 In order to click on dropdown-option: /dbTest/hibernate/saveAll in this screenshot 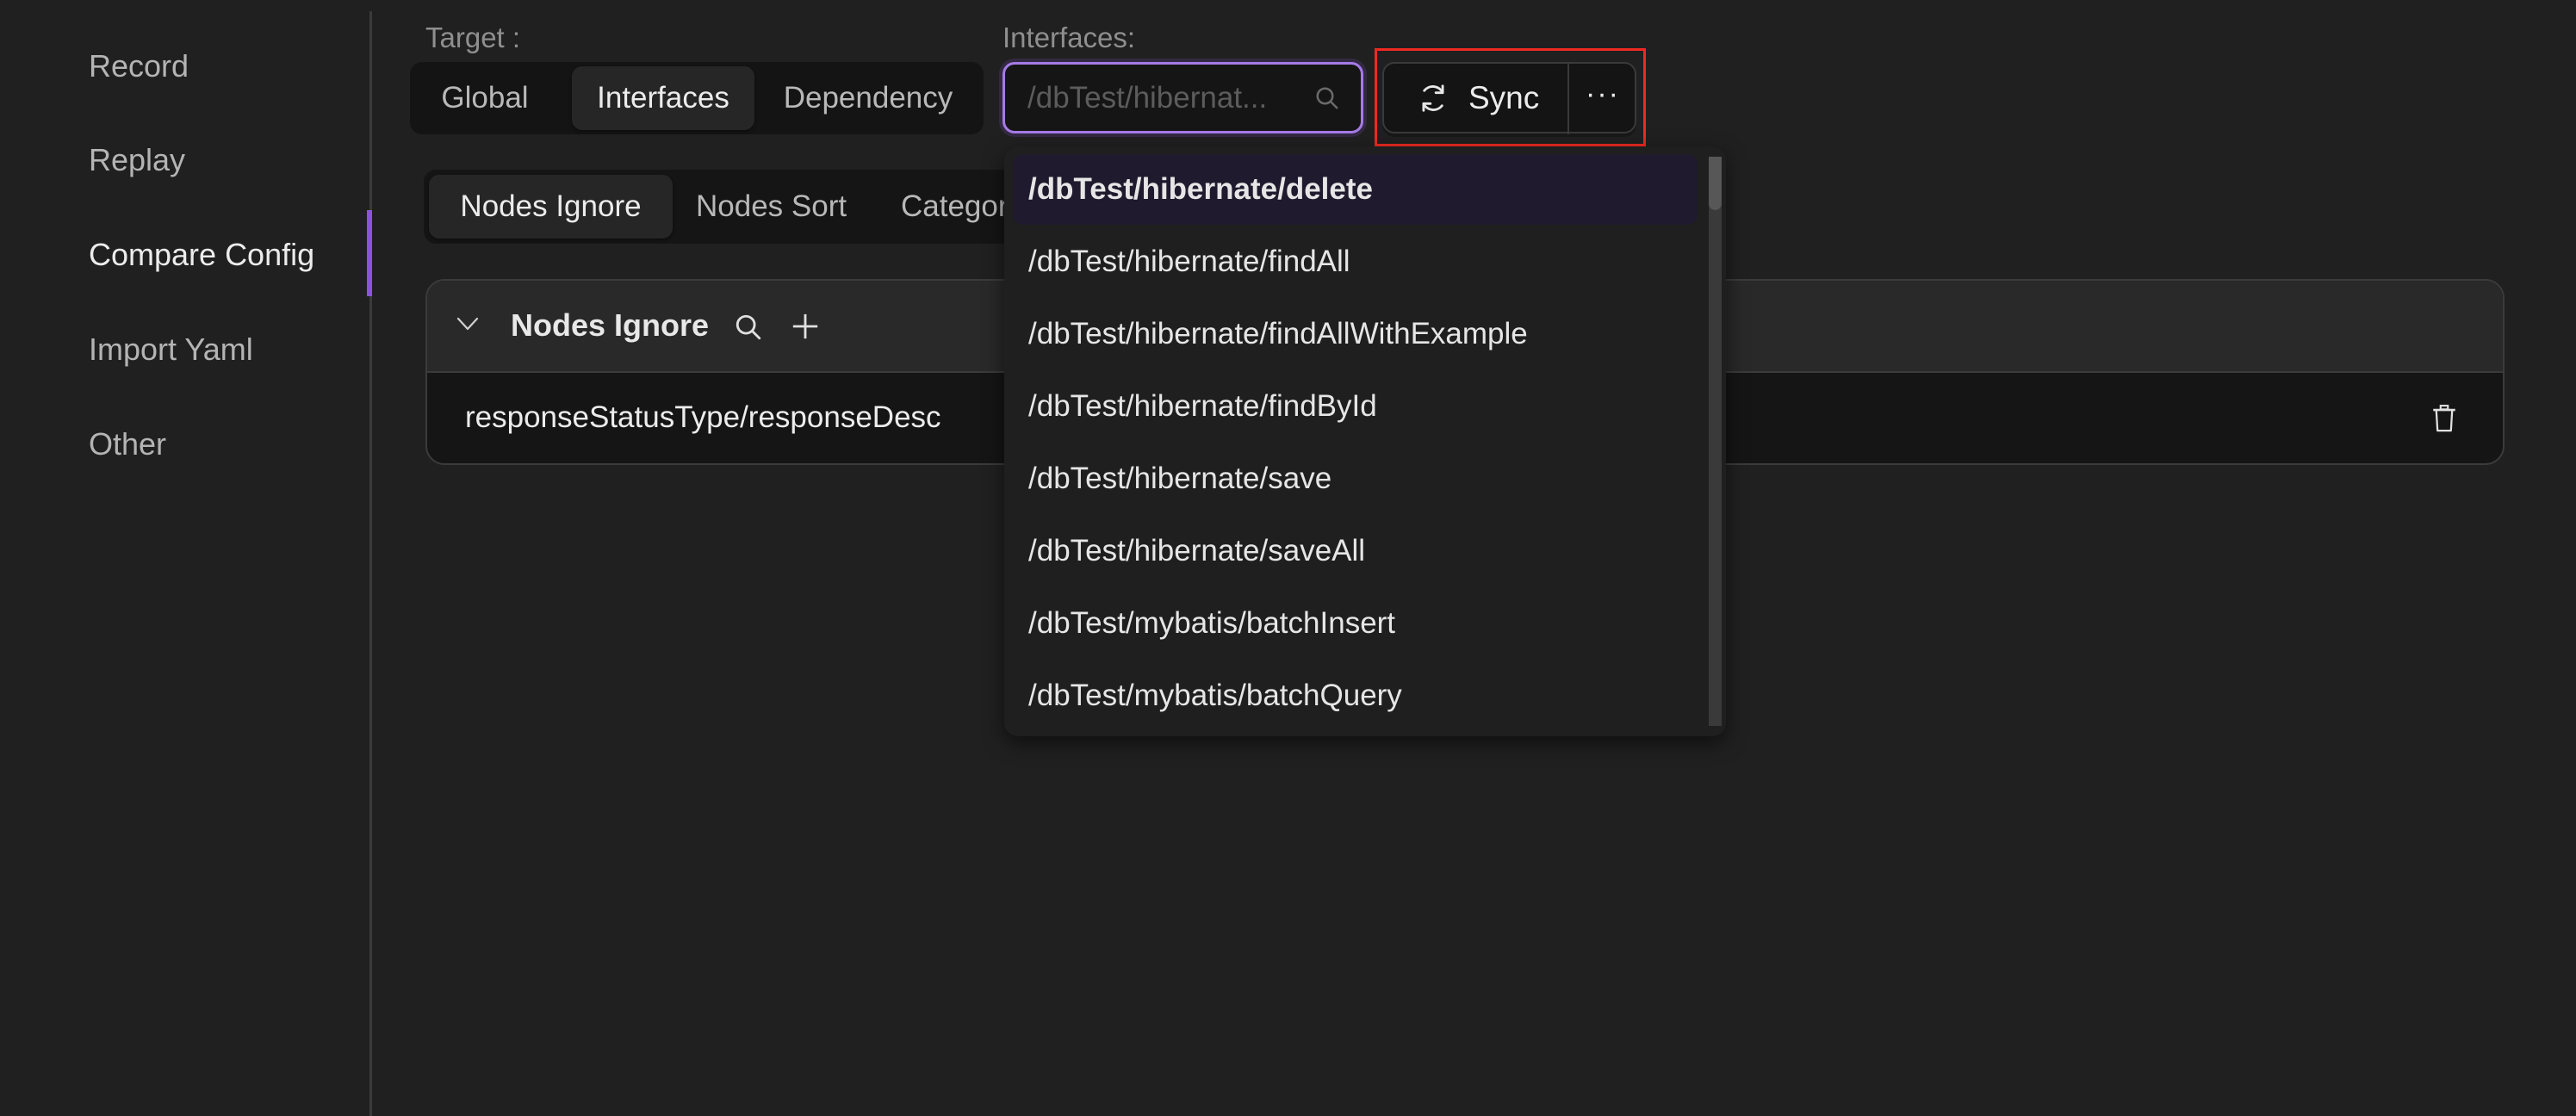, I will do `click(1356, 551)`.